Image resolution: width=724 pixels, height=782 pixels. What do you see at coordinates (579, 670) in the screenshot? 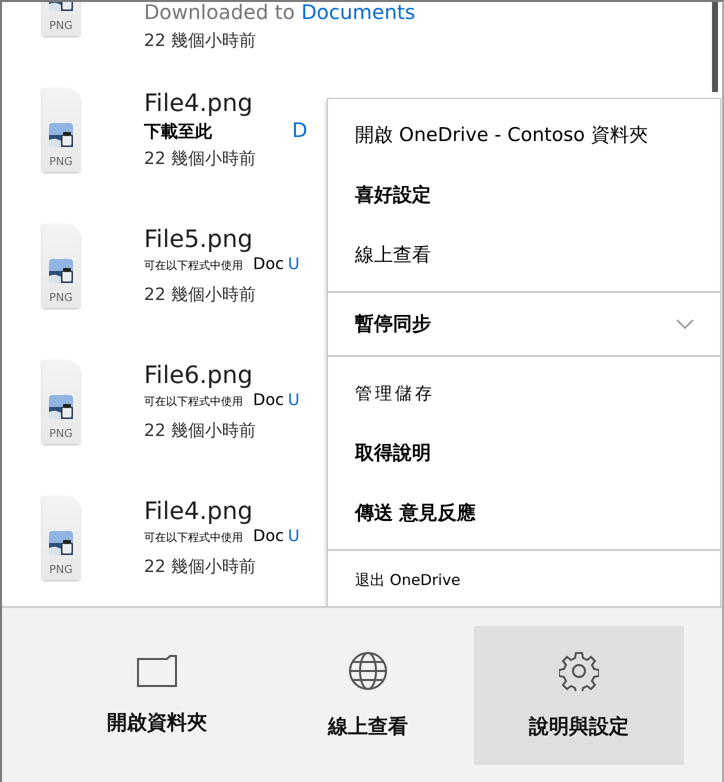
I see `settings-icon` at bounding box center [579, 670].